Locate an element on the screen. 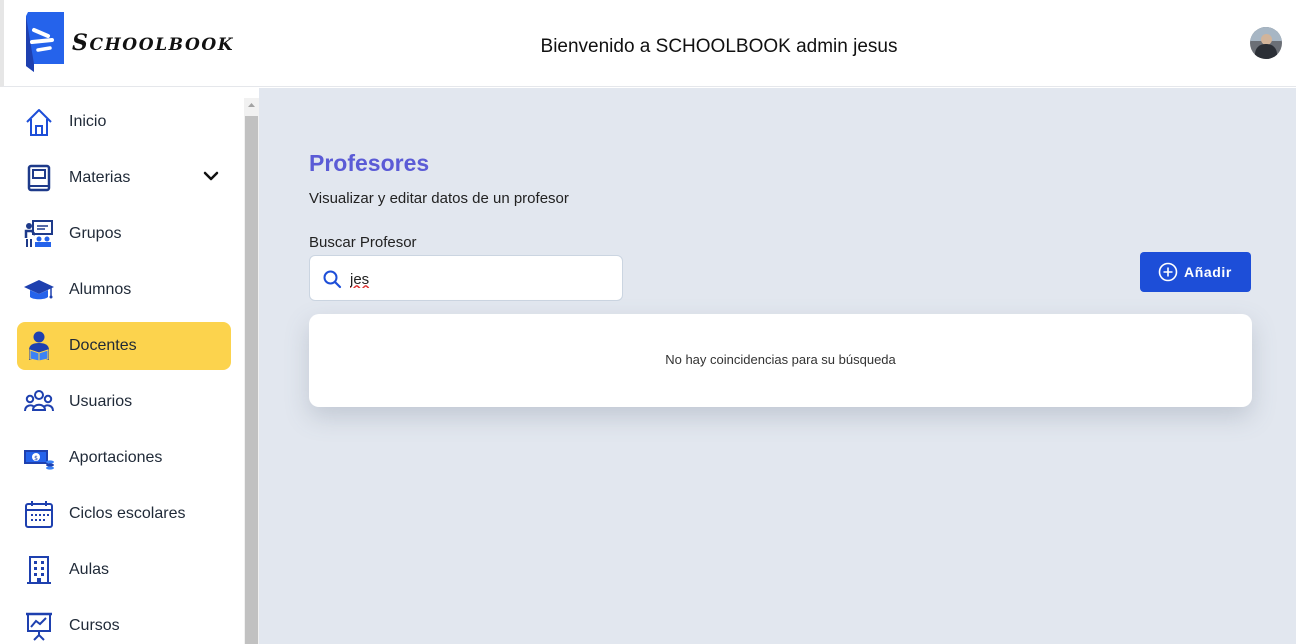 This screenshot has width=1296, height=644. money-icon: $ is located at coordinates (39, 458).